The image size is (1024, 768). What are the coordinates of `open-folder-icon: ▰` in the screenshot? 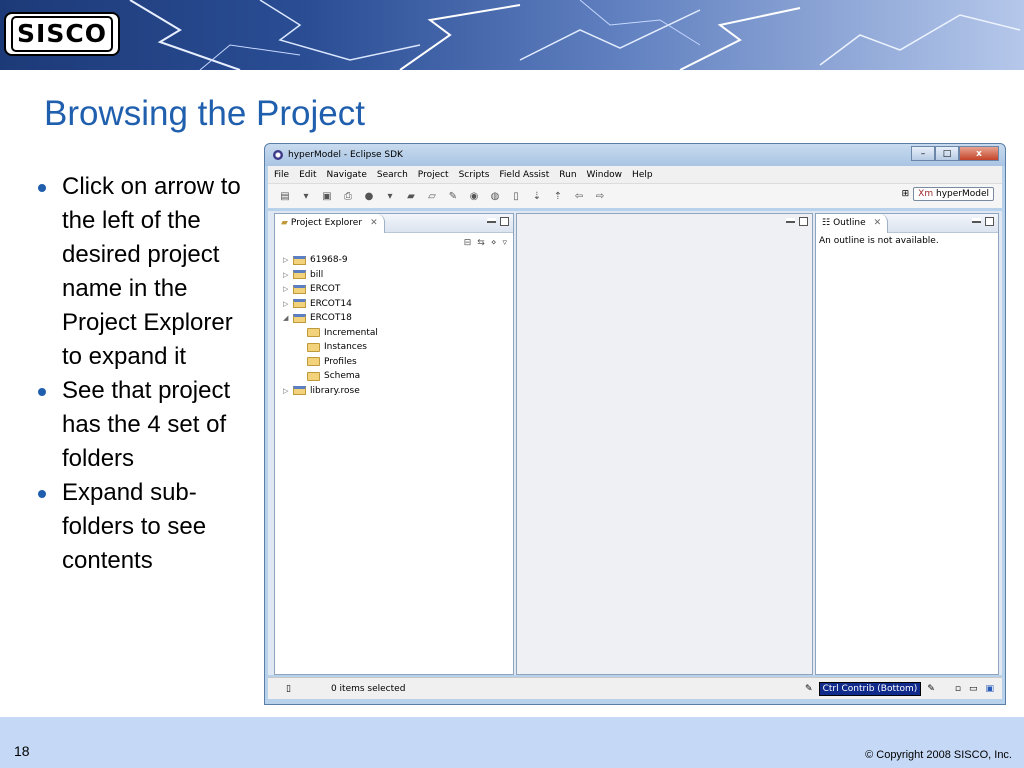 It's located at (411, 196).